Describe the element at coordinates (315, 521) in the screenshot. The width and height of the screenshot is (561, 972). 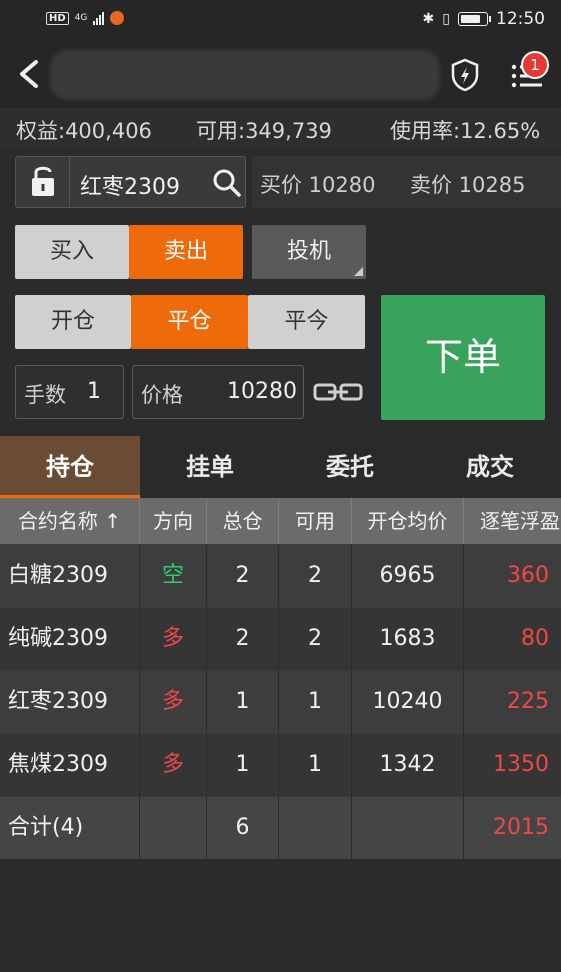
I see `header-available: 可用` at that location.